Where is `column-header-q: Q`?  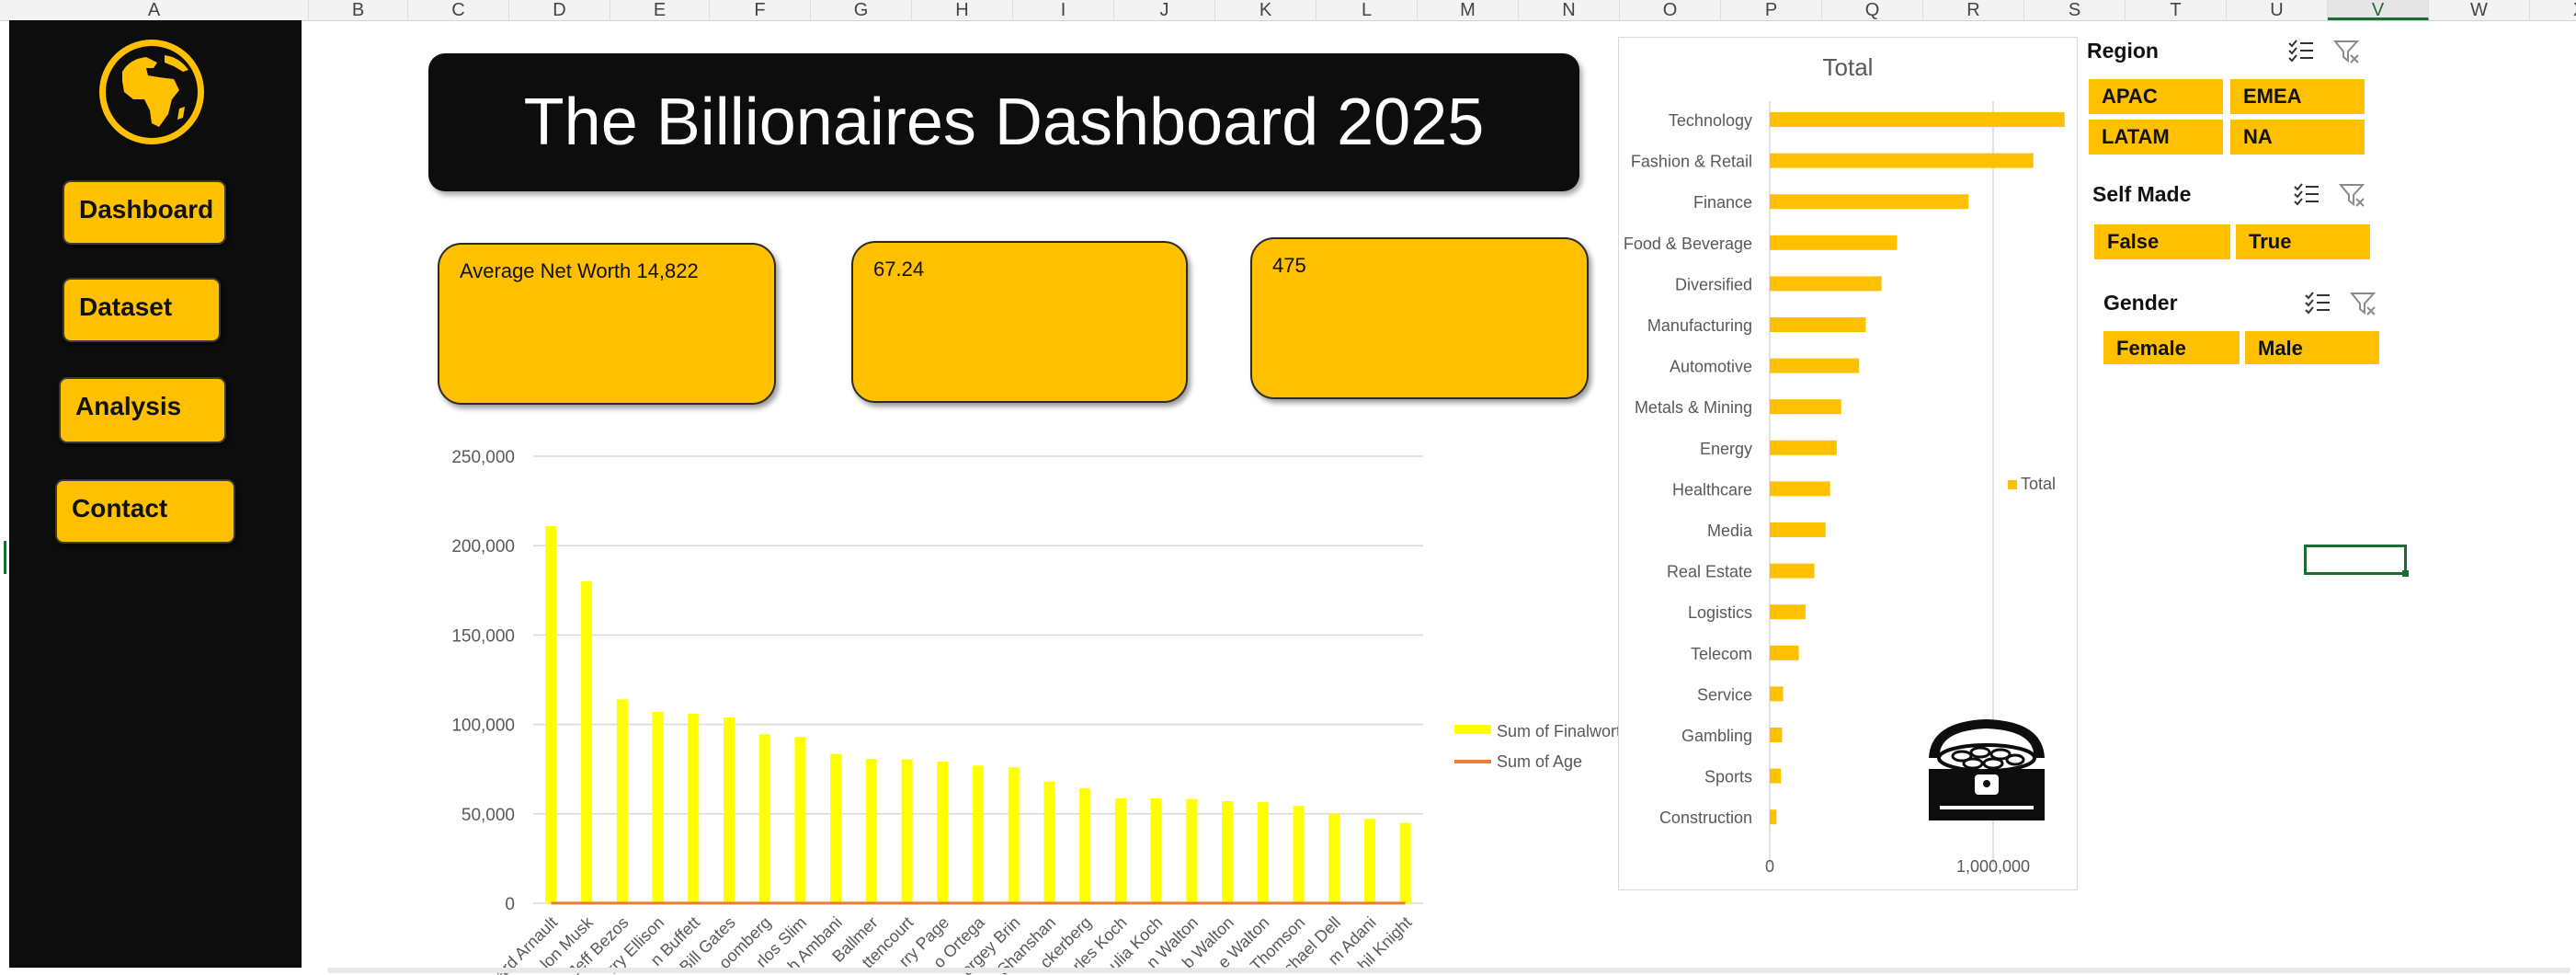 column-header-q: Q is located at coordinates (1872, 10).